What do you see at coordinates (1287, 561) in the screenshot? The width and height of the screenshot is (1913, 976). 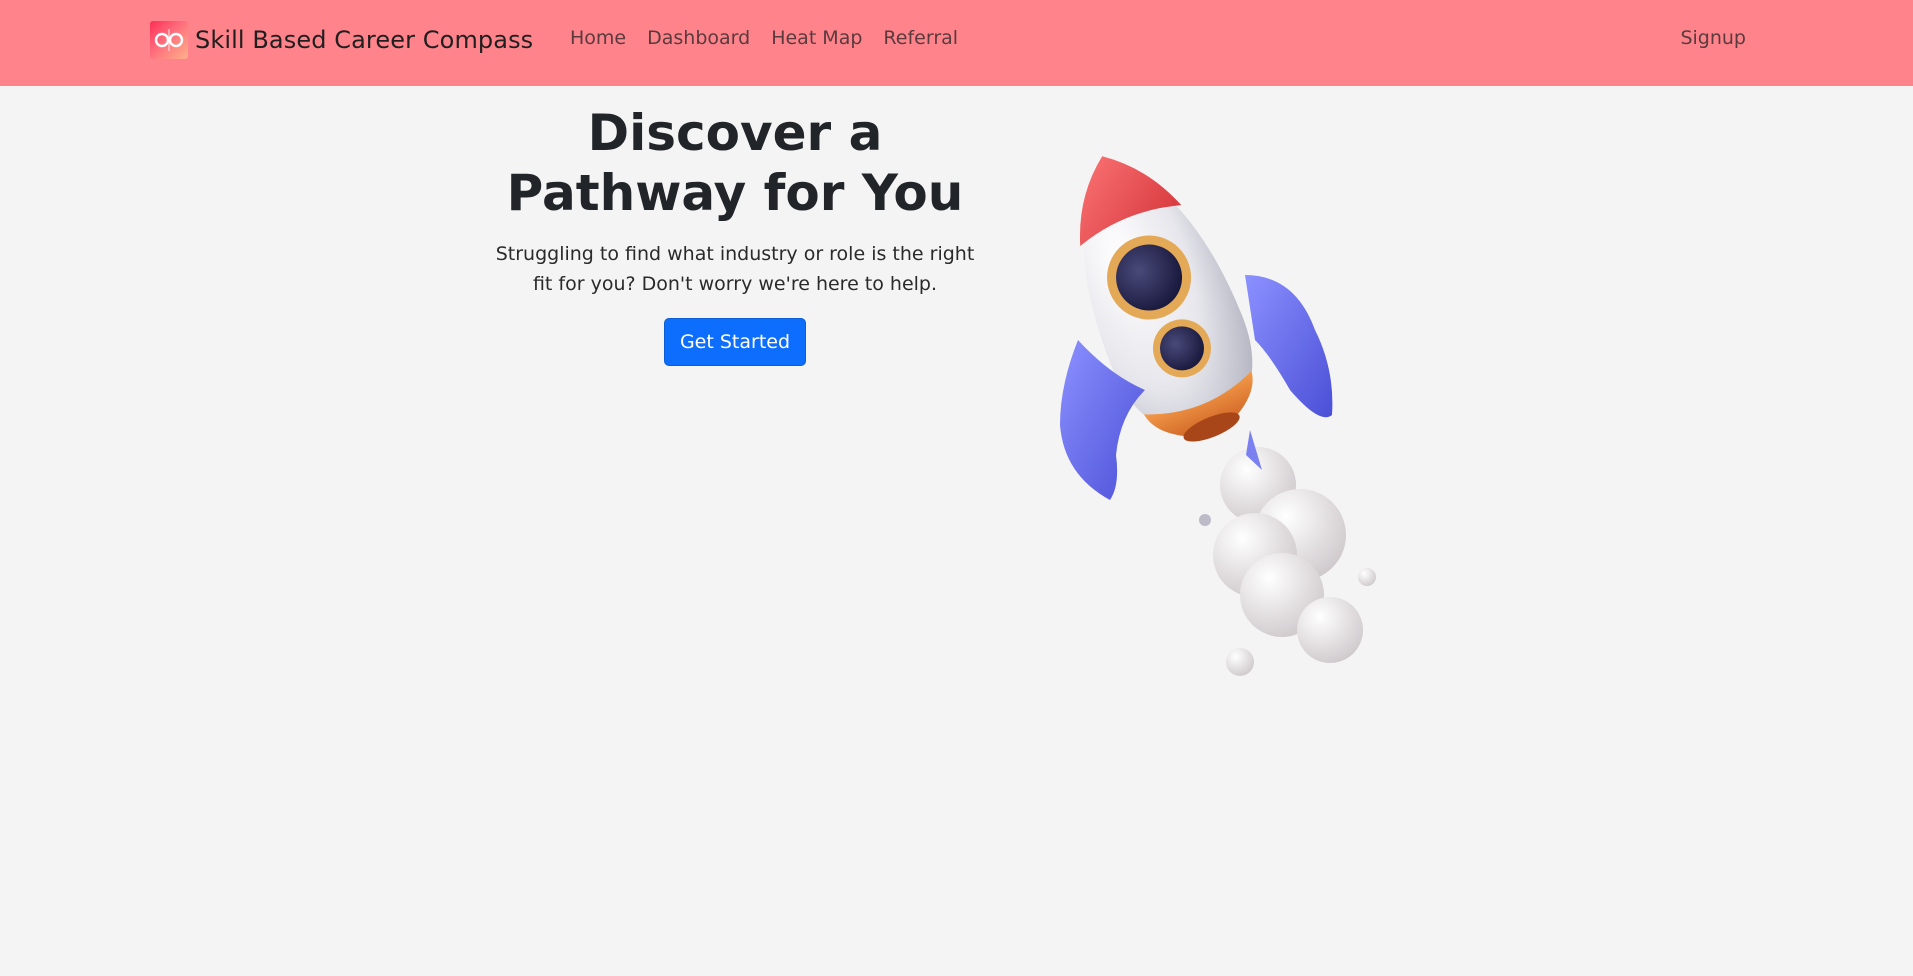 I see `smoke-puffs` at bounding box center [1287, 561].